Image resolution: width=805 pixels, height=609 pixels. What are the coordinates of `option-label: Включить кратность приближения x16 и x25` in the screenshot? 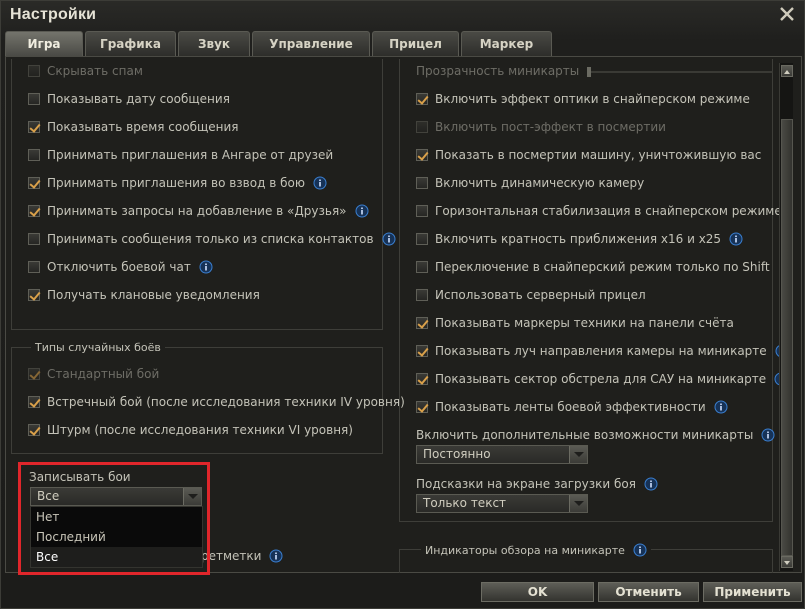 It's located at (578, 239).